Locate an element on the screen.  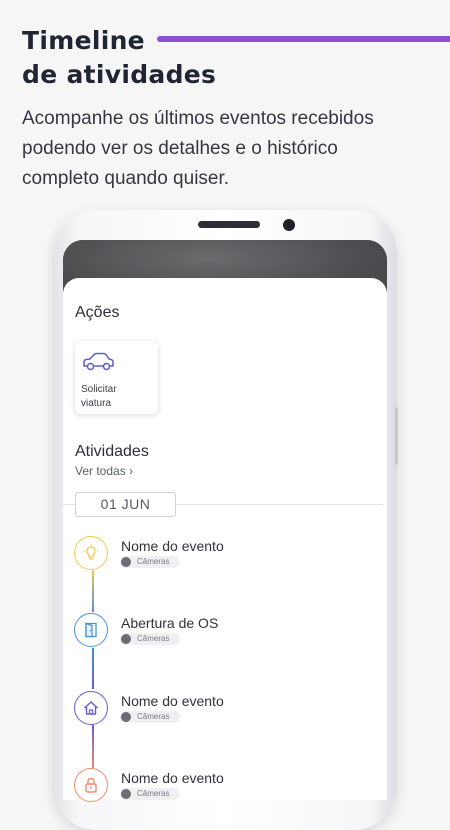
description-line-2: podendo ver os detalhes e o histórico is located at coordinates (180, 148).